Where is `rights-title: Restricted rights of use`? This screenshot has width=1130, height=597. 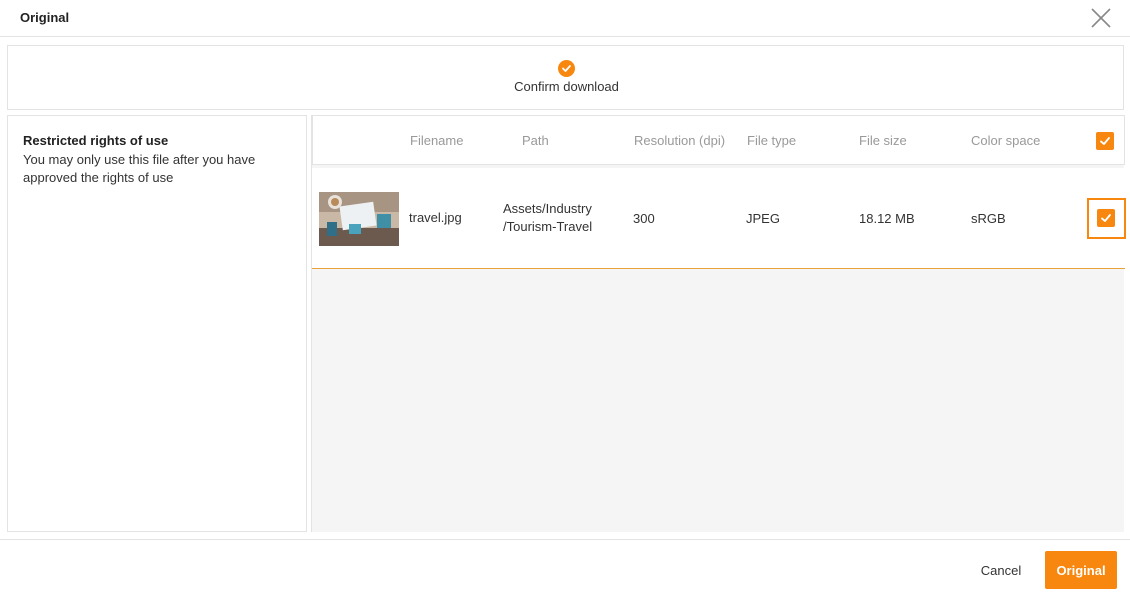
rights-title: Restricted rights of use is located at coordinates (96, 140).